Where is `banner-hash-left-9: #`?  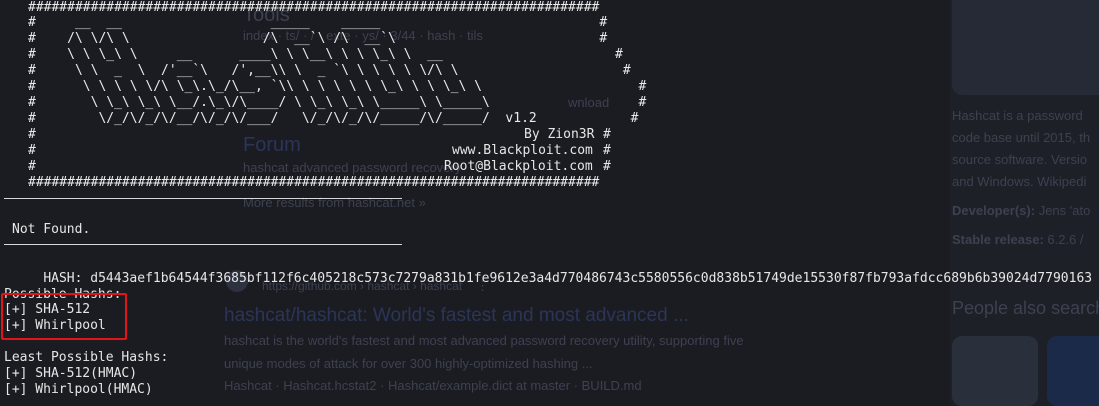
banner-hash-left-9: # is located at coordinates (32, 150).